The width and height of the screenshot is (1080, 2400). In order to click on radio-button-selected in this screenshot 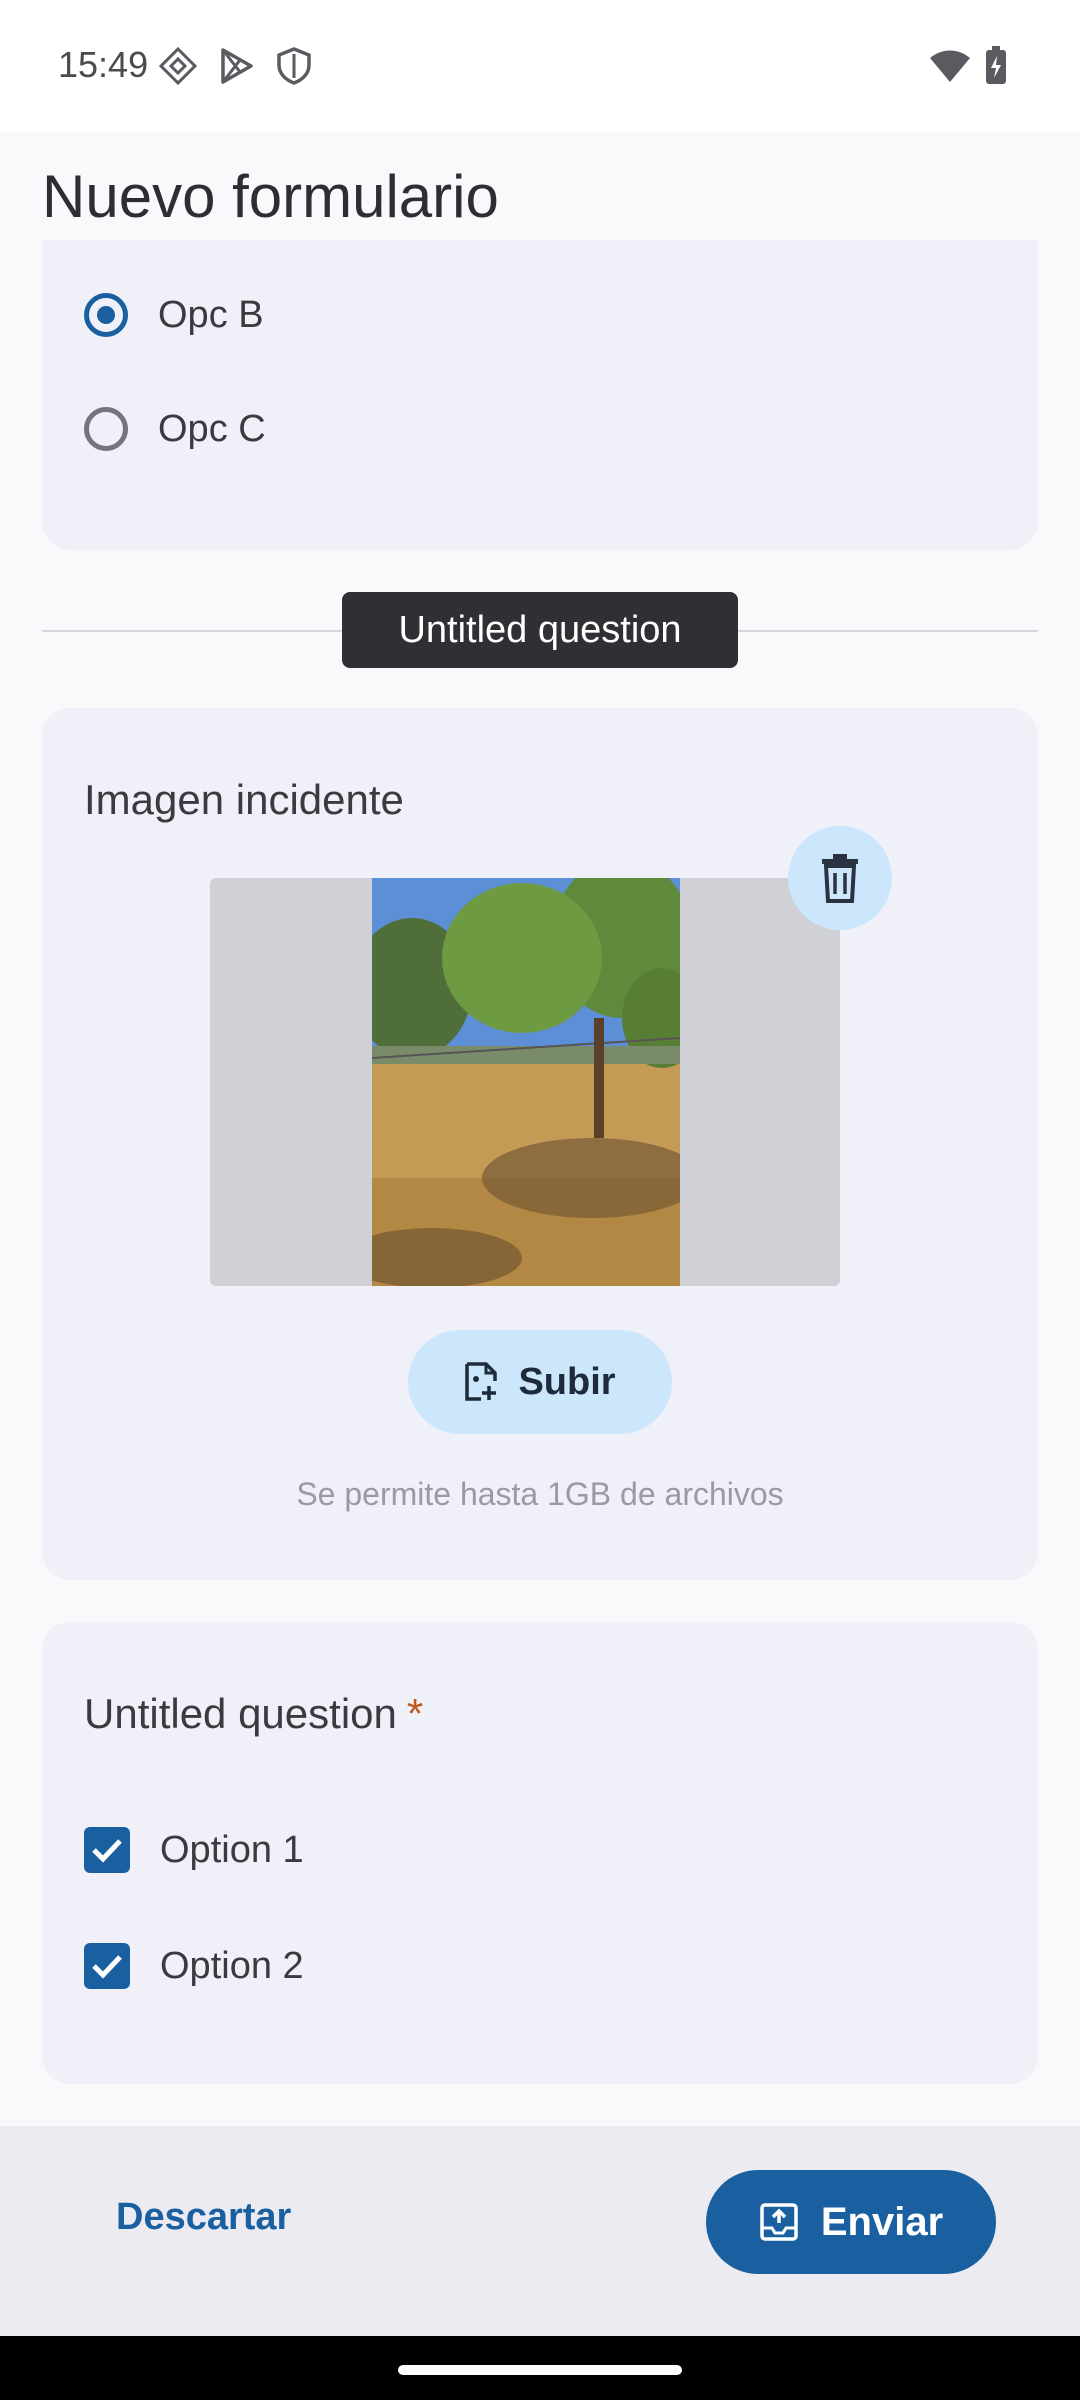, I will do `click(106, 315)`.